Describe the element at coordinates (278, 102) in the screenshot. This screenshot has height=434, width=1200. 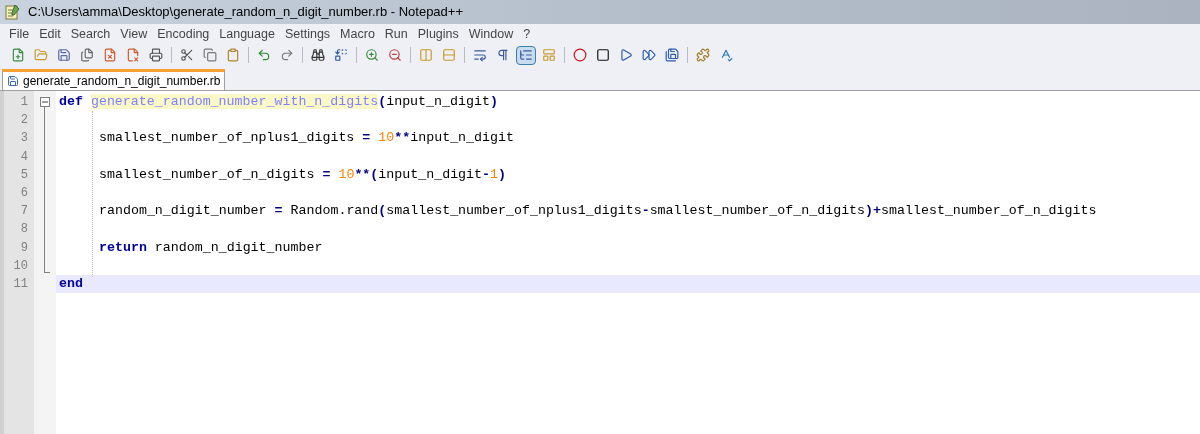
I see `code-line: def generate_random_number_with_n_digits(input_n_digit)` at that location.